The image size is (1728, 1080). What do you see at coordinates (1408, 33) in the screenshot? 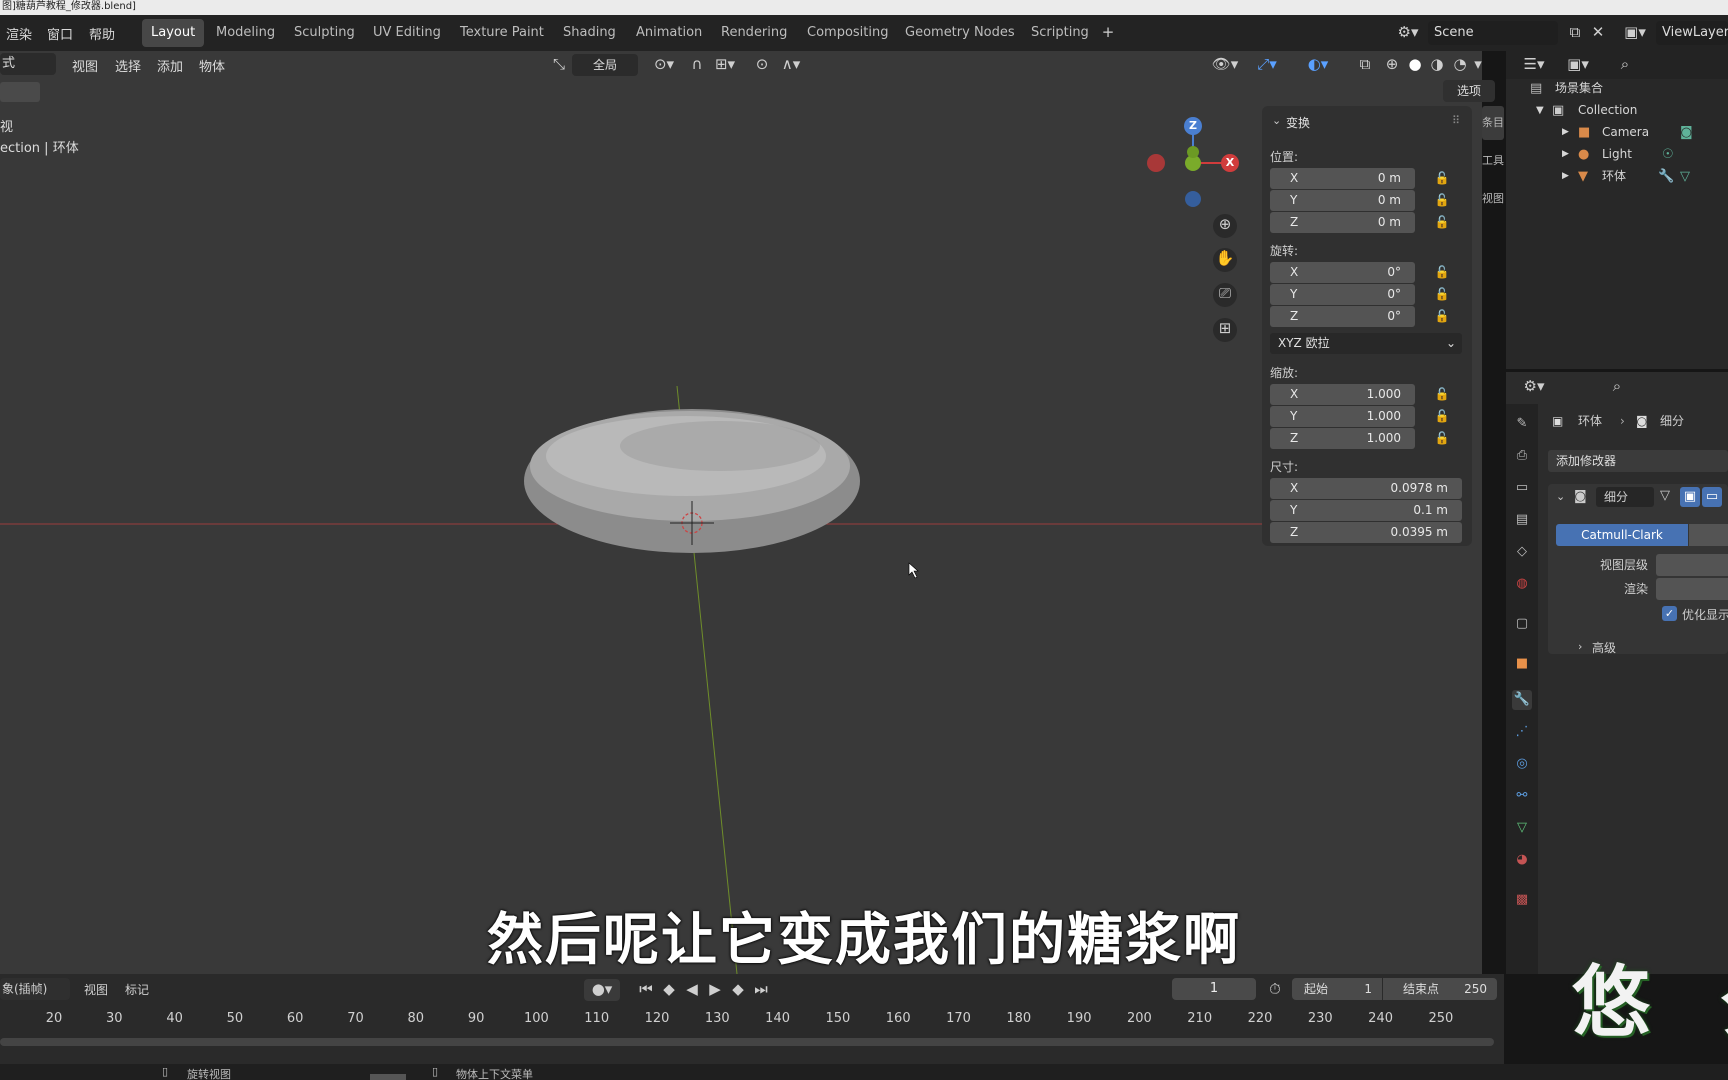
I see `scene-selector-icon: ⚙▾` at bounding box center [1408, 33].